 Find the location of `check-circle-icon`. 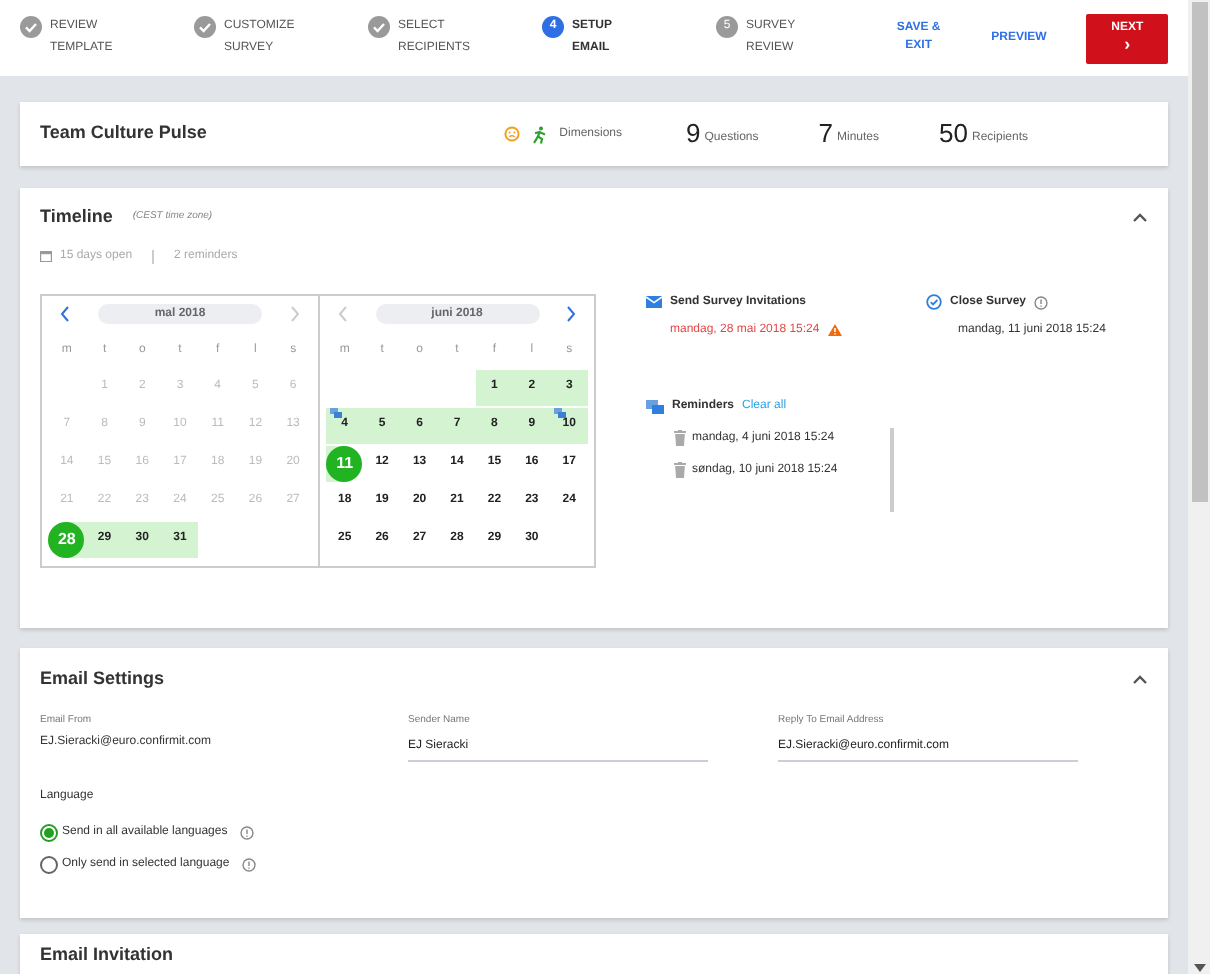

check-circle-icon is located at coordinates (934, 302).